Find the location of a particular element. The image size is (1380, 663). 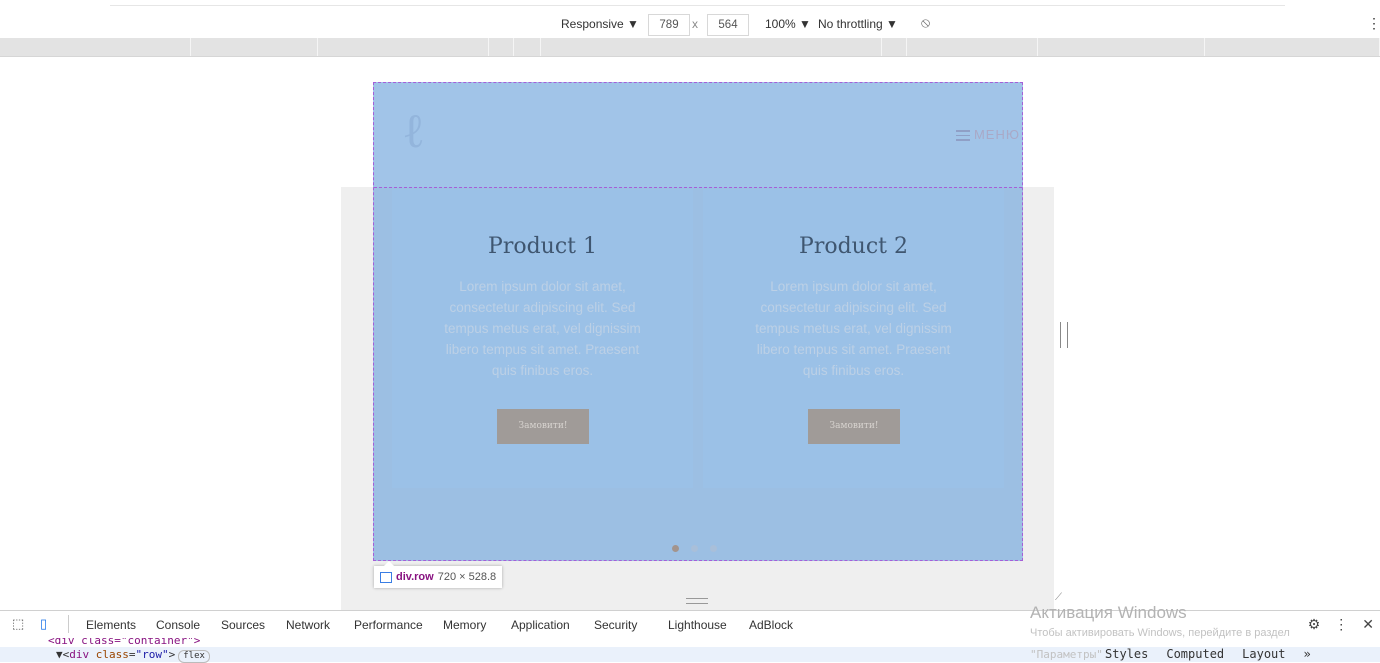

tab-adblock: AdBlock is located at coordinates (771, 625).